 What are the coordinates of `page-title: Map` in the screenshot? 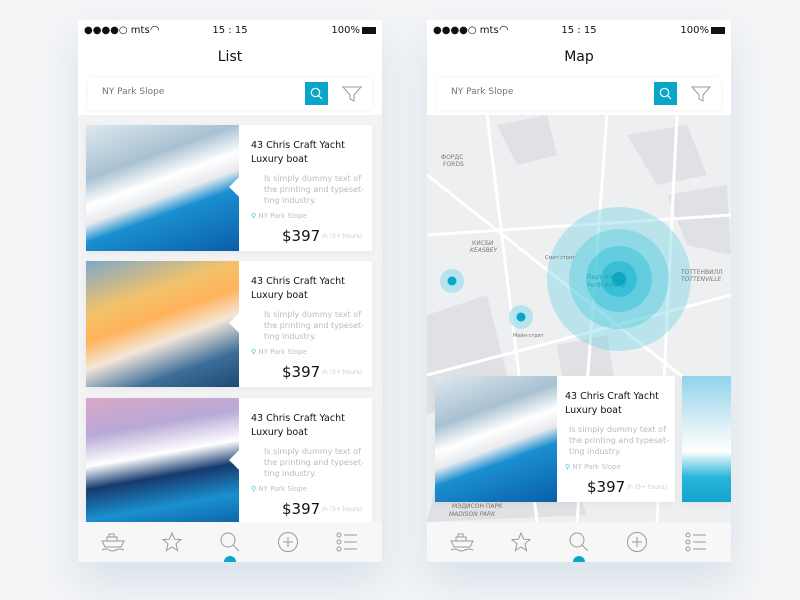 It's located at (579, 57).